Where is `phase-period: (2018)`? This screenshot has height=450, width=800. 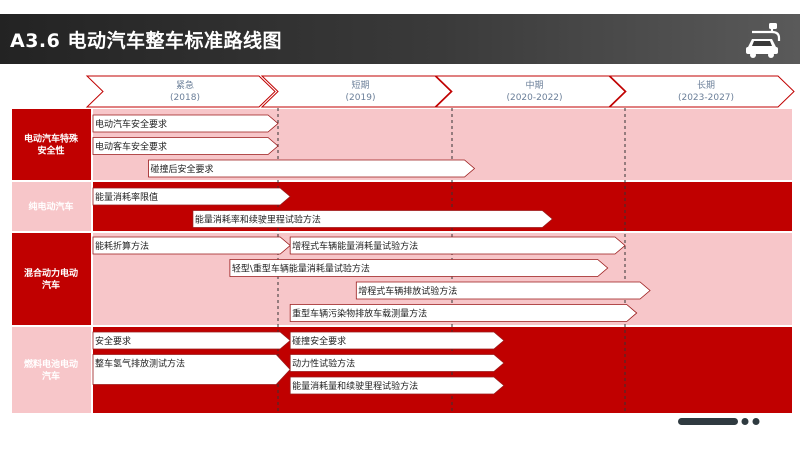 phase-period: (2018) is located at coordinates (185, 98).